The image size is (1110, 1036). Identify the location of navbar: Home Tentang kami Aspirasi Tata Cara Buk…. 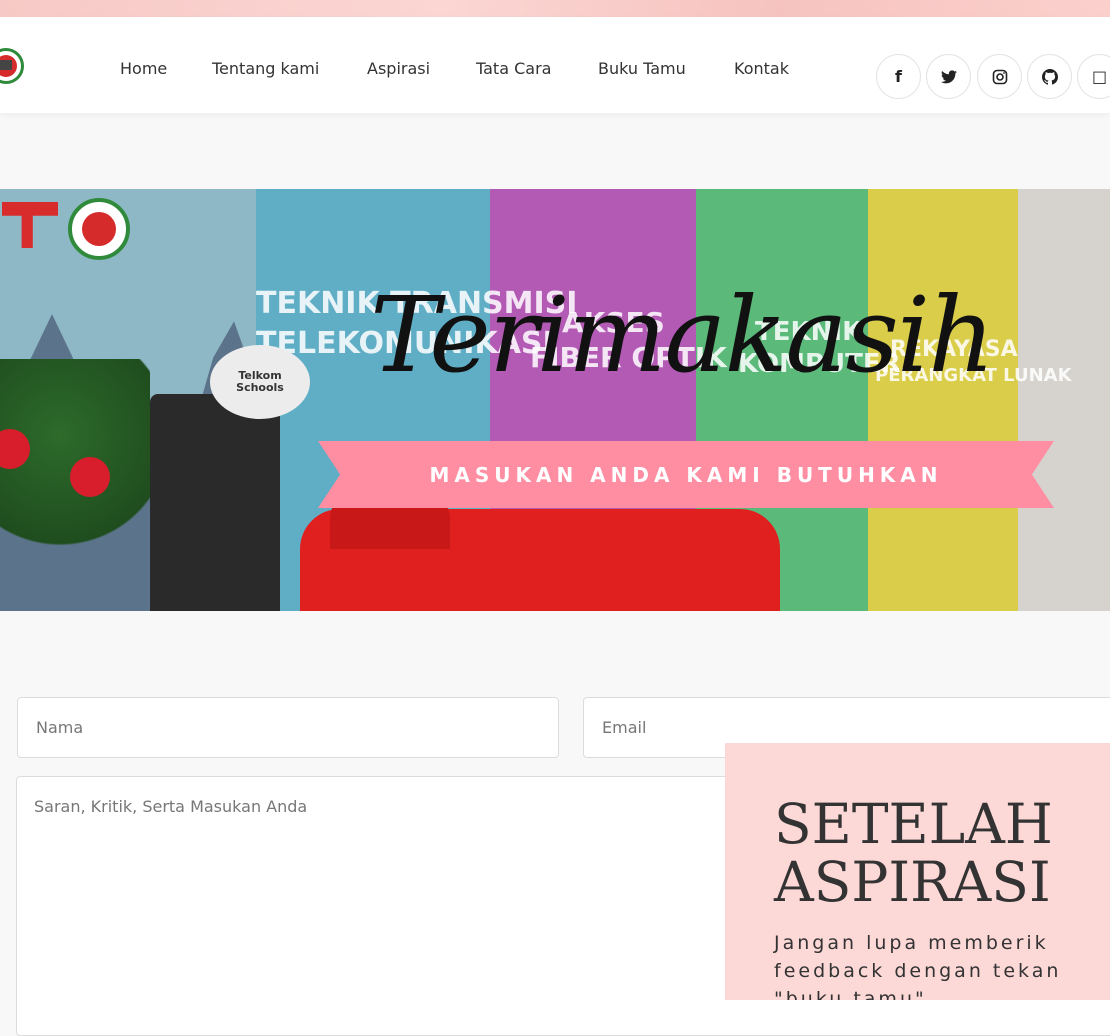
(555, 65).